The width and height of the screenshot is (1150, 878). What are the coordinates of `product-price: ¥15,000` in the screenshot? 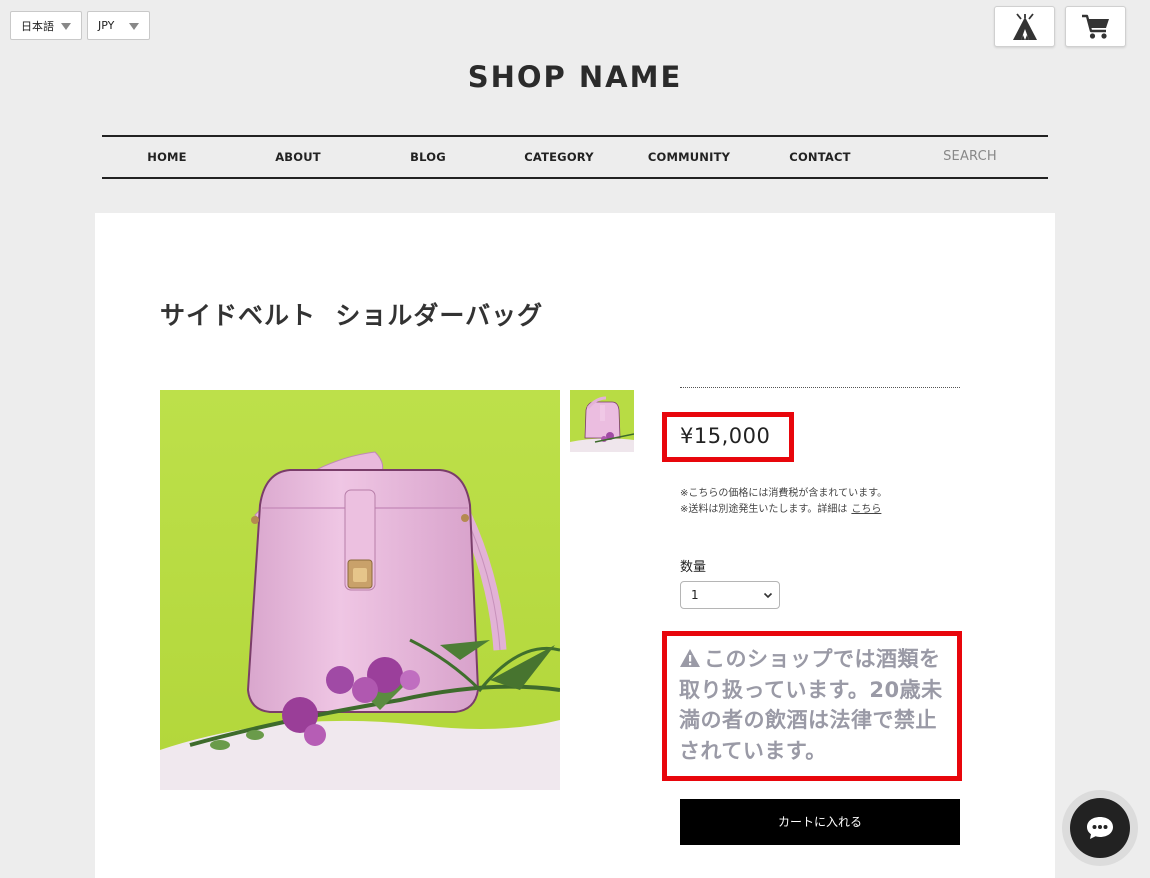 It's located at (725, 436).